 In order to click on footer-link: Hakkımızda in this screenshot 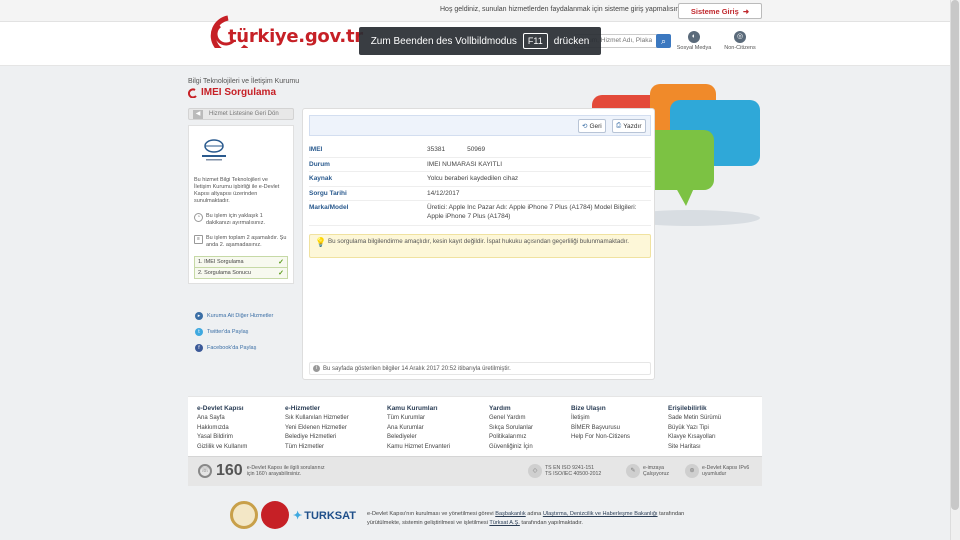, I will do `click(222, 429)`.